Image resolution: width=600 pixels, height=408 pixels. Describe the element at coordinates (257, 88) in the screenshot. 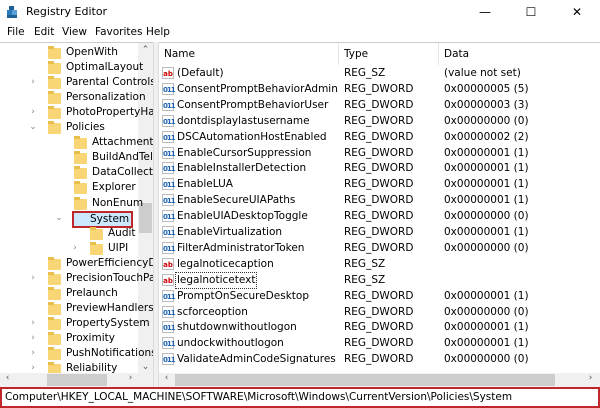

I see `value-name: ConsentPromptBehaviorAdmin` at that location.